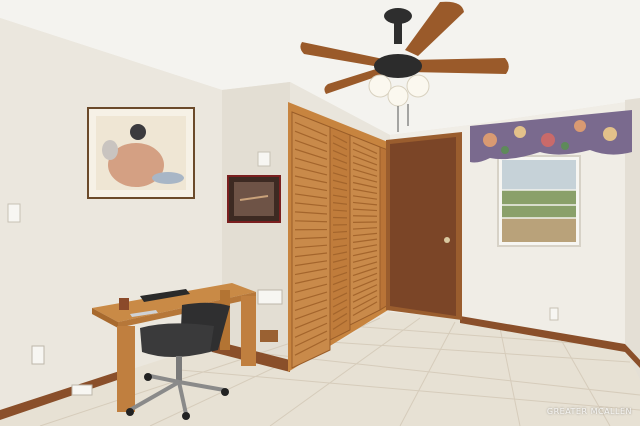 This screenshot has height=426, width=640. What do you see at coordinates (539, 201) in the screenshot?
I see `window` at bounding box center [539, 201].